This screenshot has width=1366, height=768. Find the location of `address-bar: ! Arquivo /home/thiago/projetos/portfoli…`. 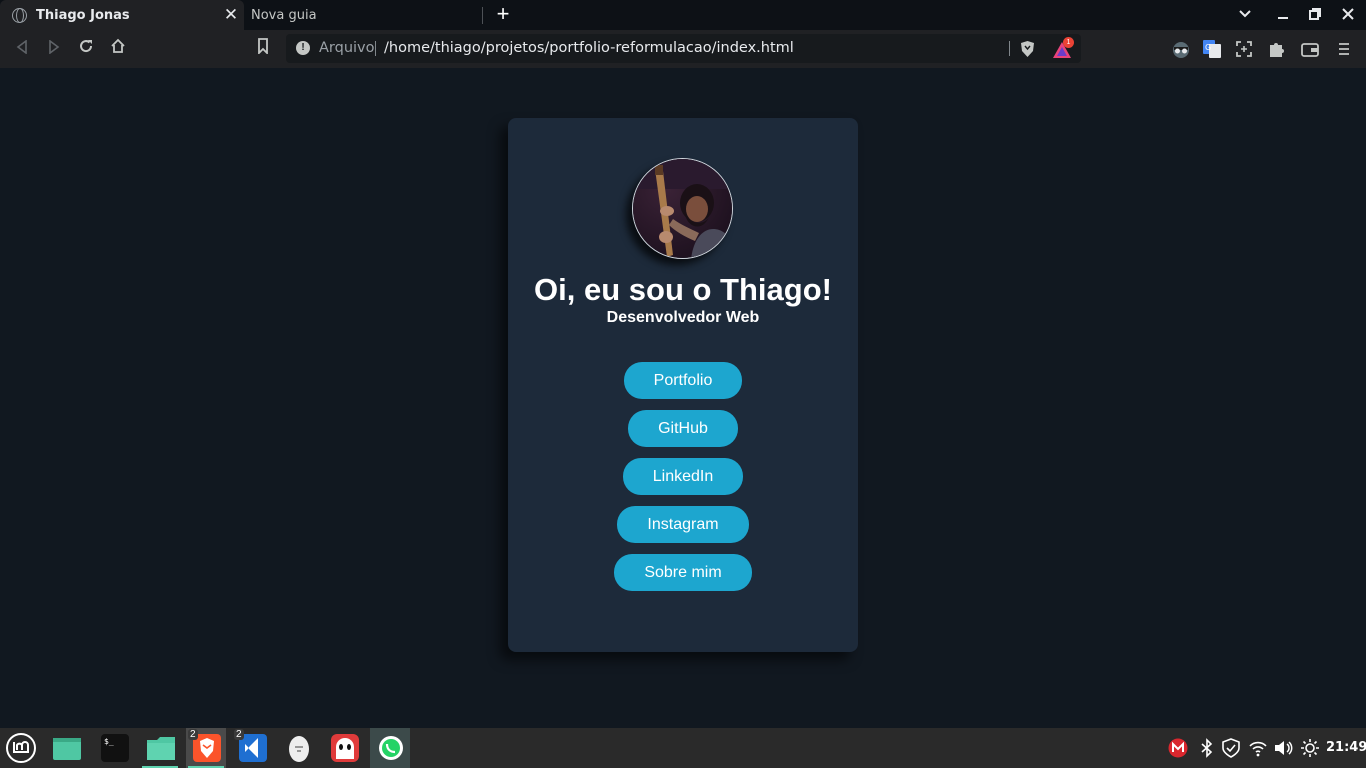

address-bar: ! Arquivo /home/thiago/projetos/portfoli… is located at coordinates (683, 48).